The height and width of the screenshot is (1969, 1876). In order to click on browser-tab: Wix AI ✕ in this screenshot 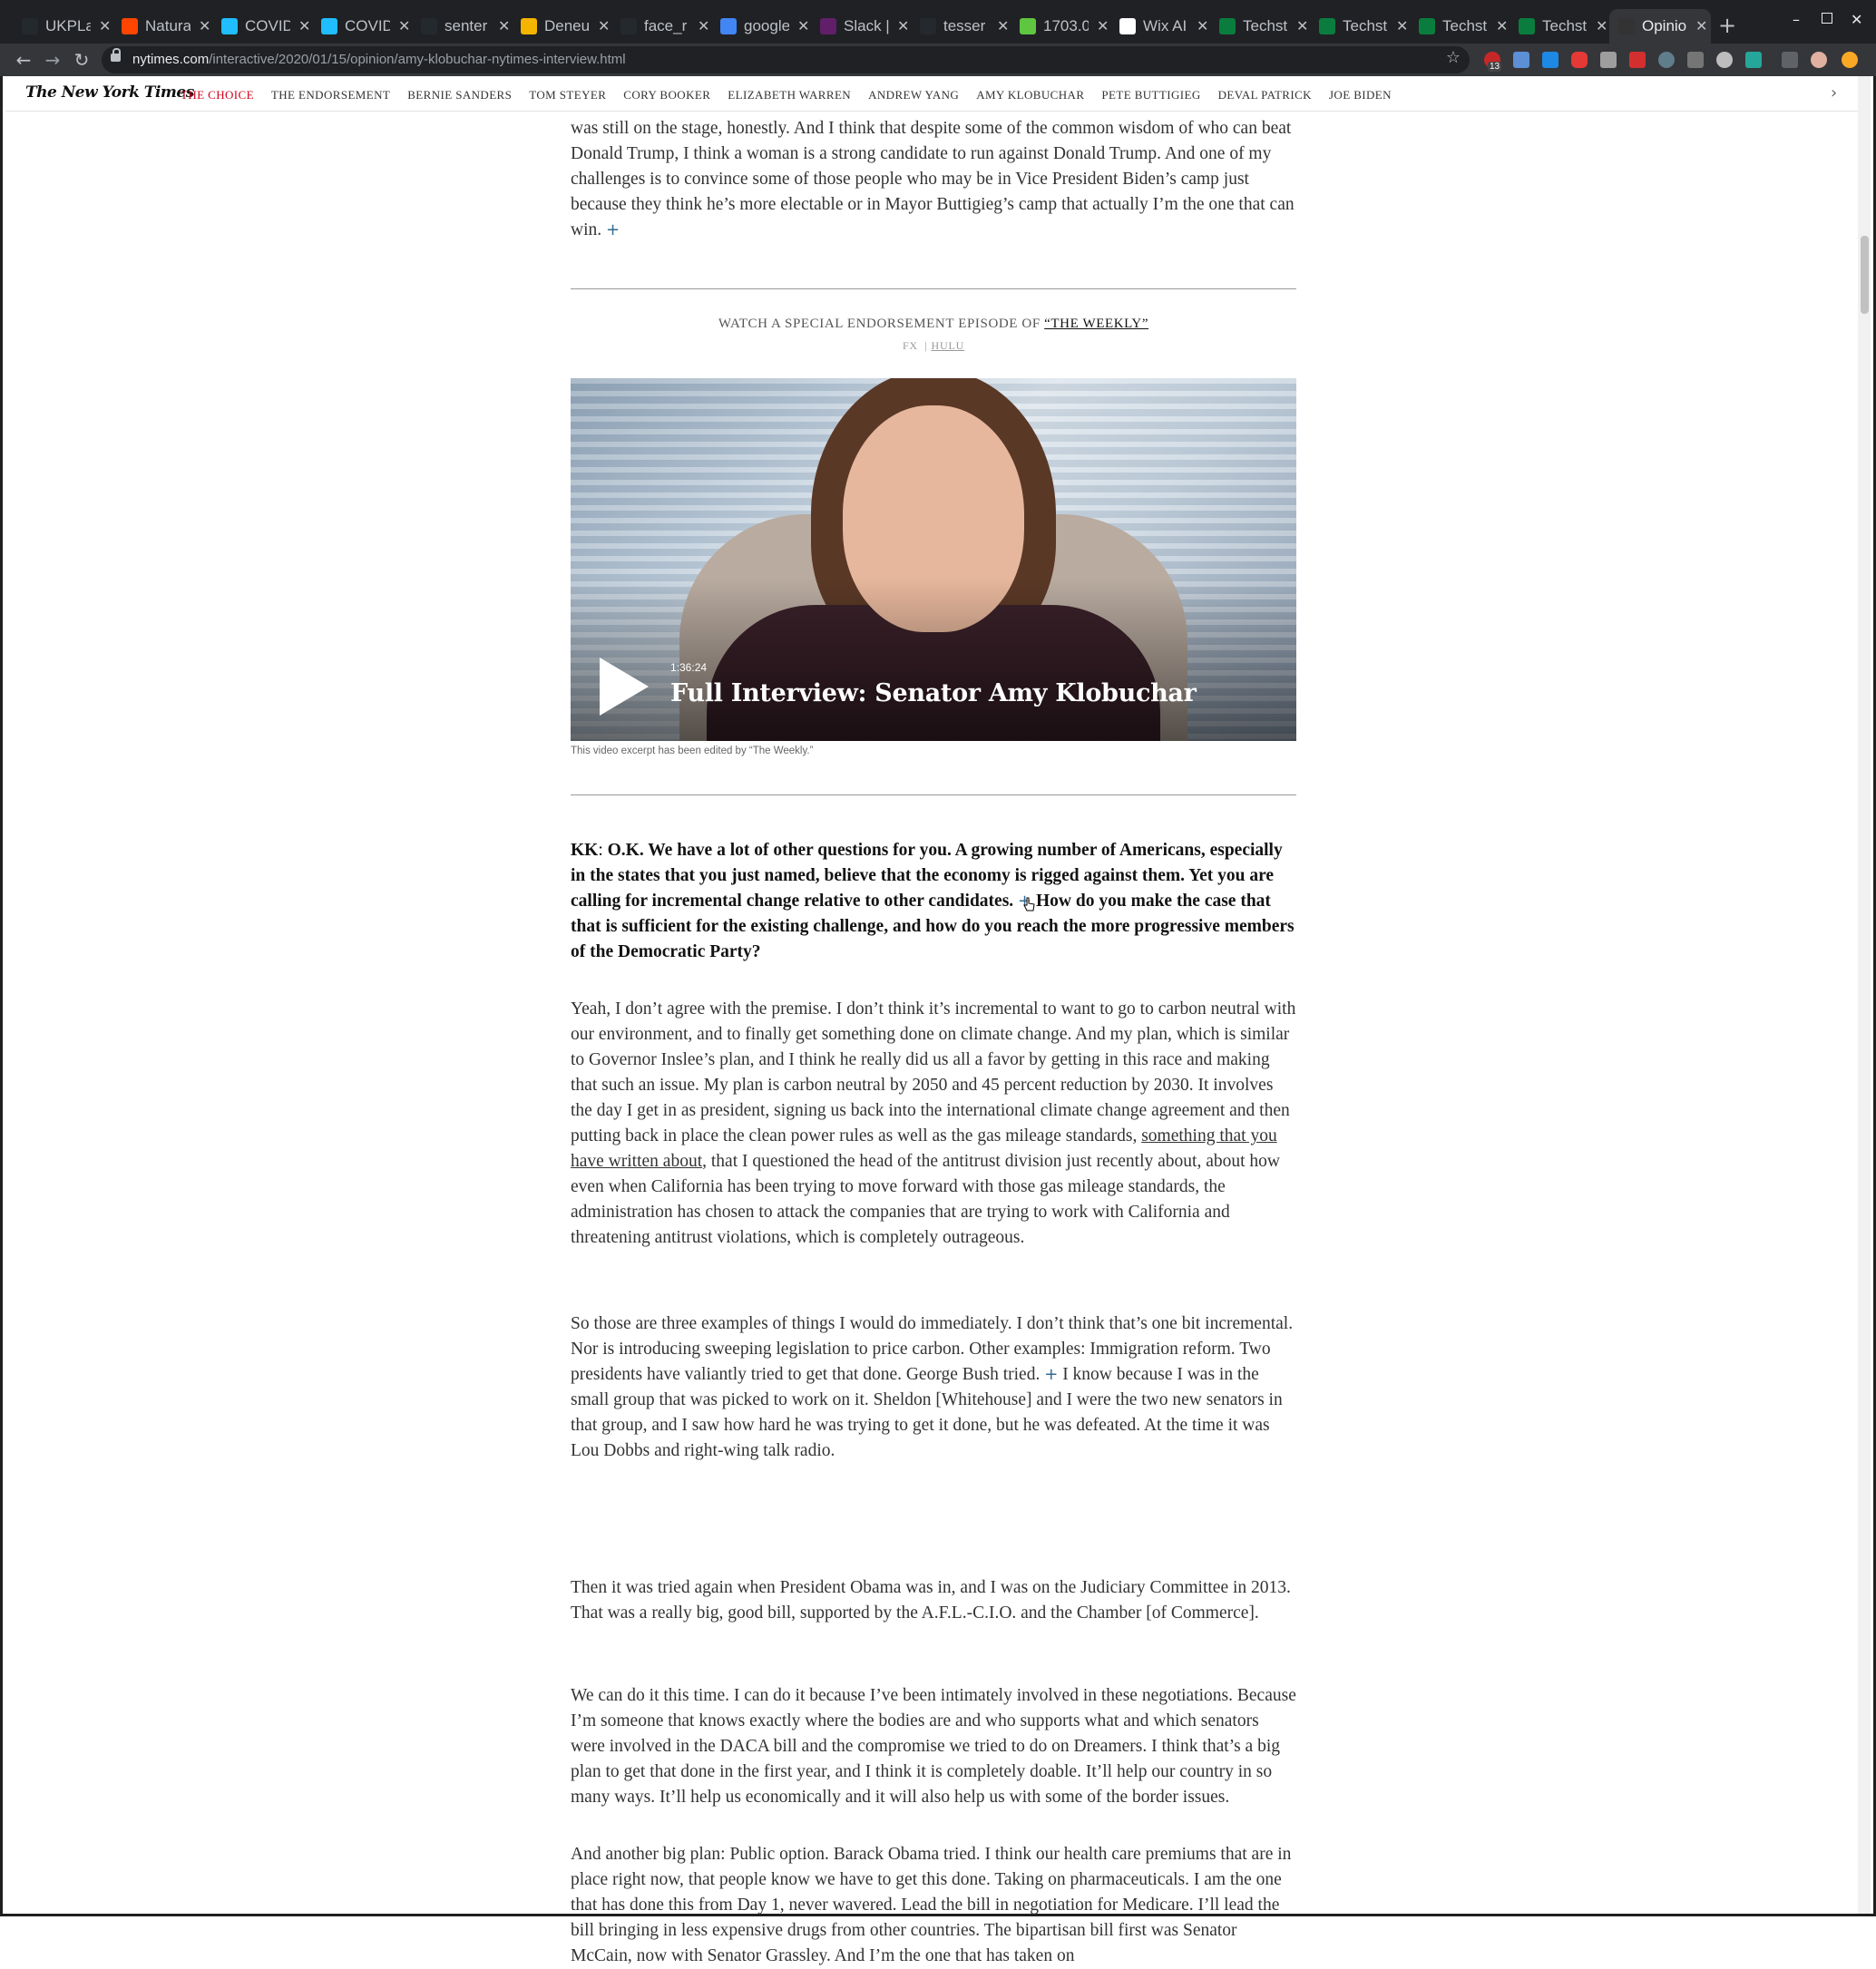, I will do `click(1161, 26)`.